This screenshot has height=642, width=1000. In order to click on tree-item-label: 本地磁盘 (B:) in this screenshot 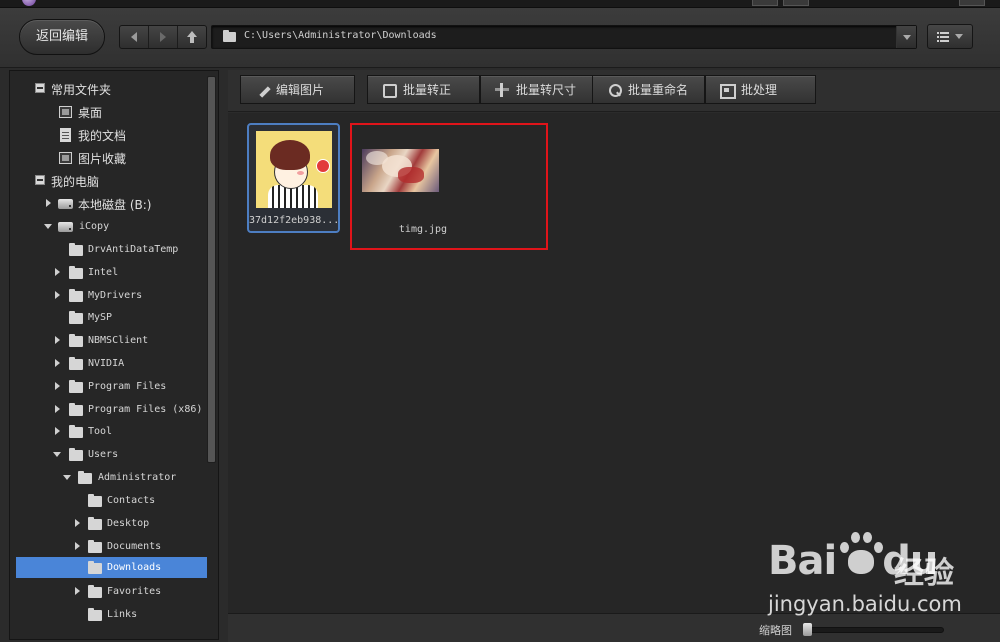, I will do `click(115, 205)`.